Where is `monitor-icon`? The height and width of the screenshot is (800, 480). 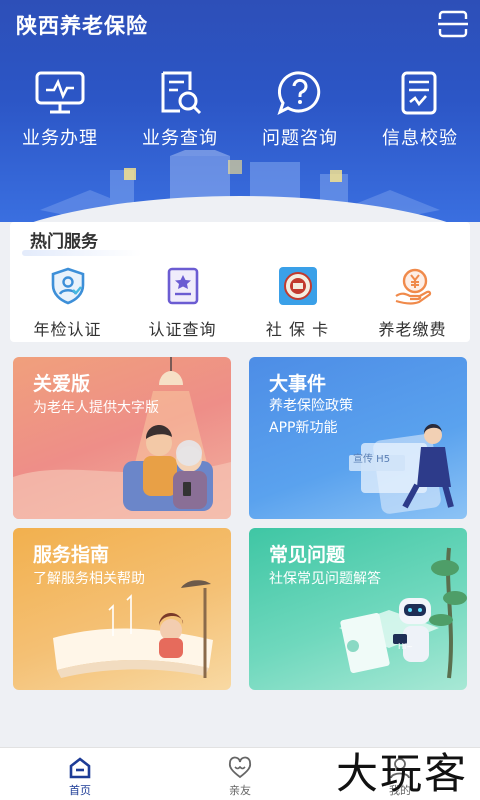 monitor-icon is located at coordinates (60, 92).